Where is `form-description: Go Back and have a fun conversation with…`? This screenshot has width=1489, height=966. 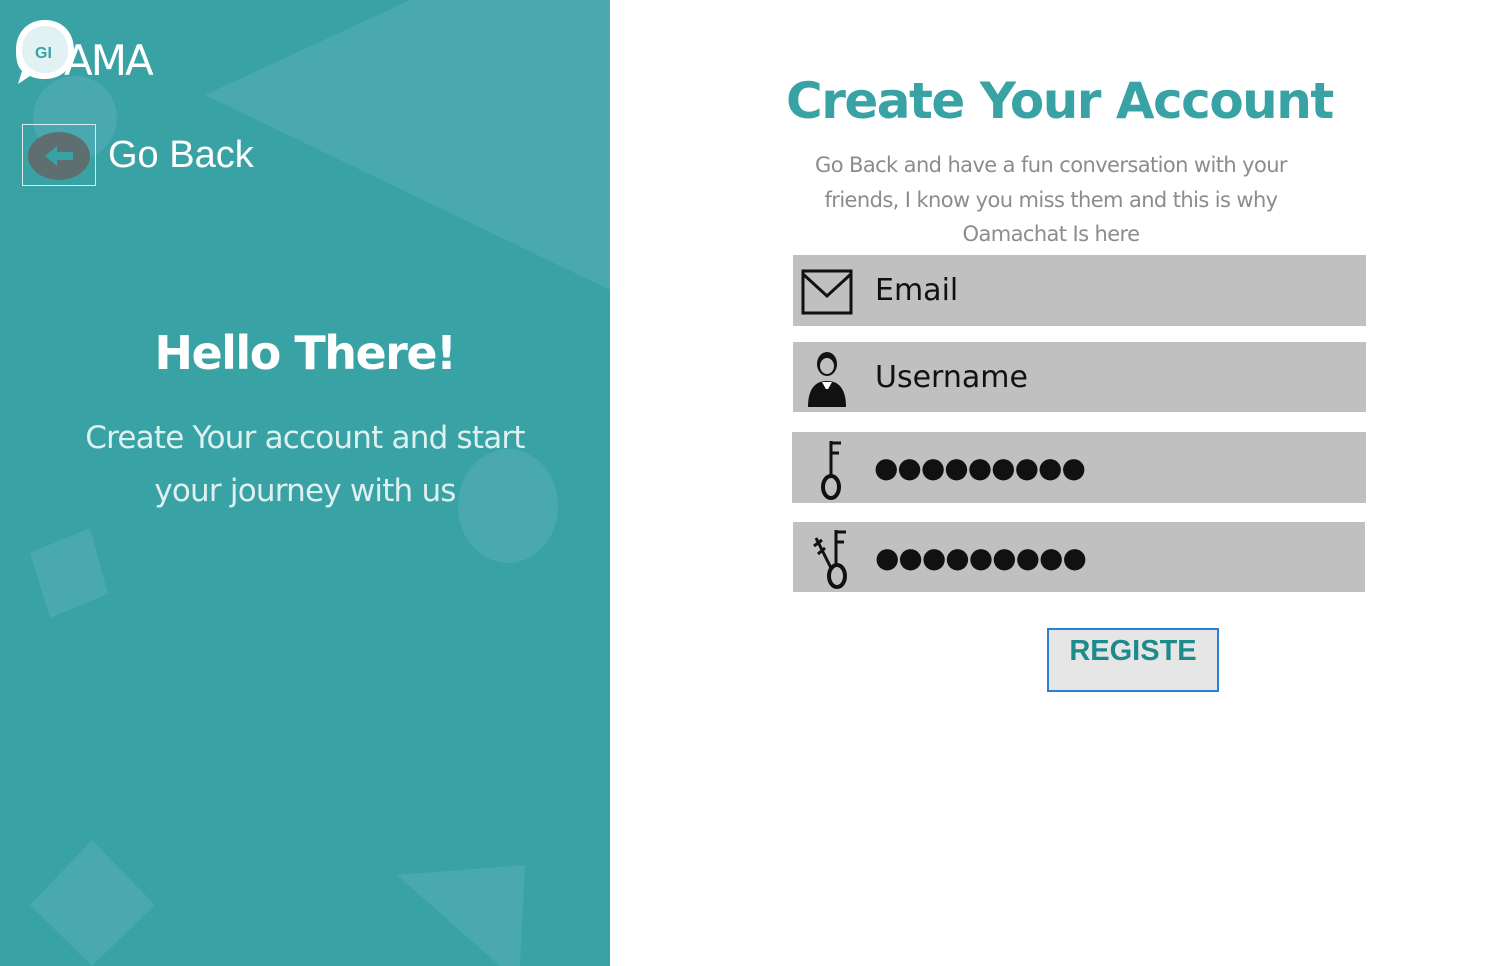
form-description: Go Back and have a fun conversation with… is located at coordinates (1051, 200).